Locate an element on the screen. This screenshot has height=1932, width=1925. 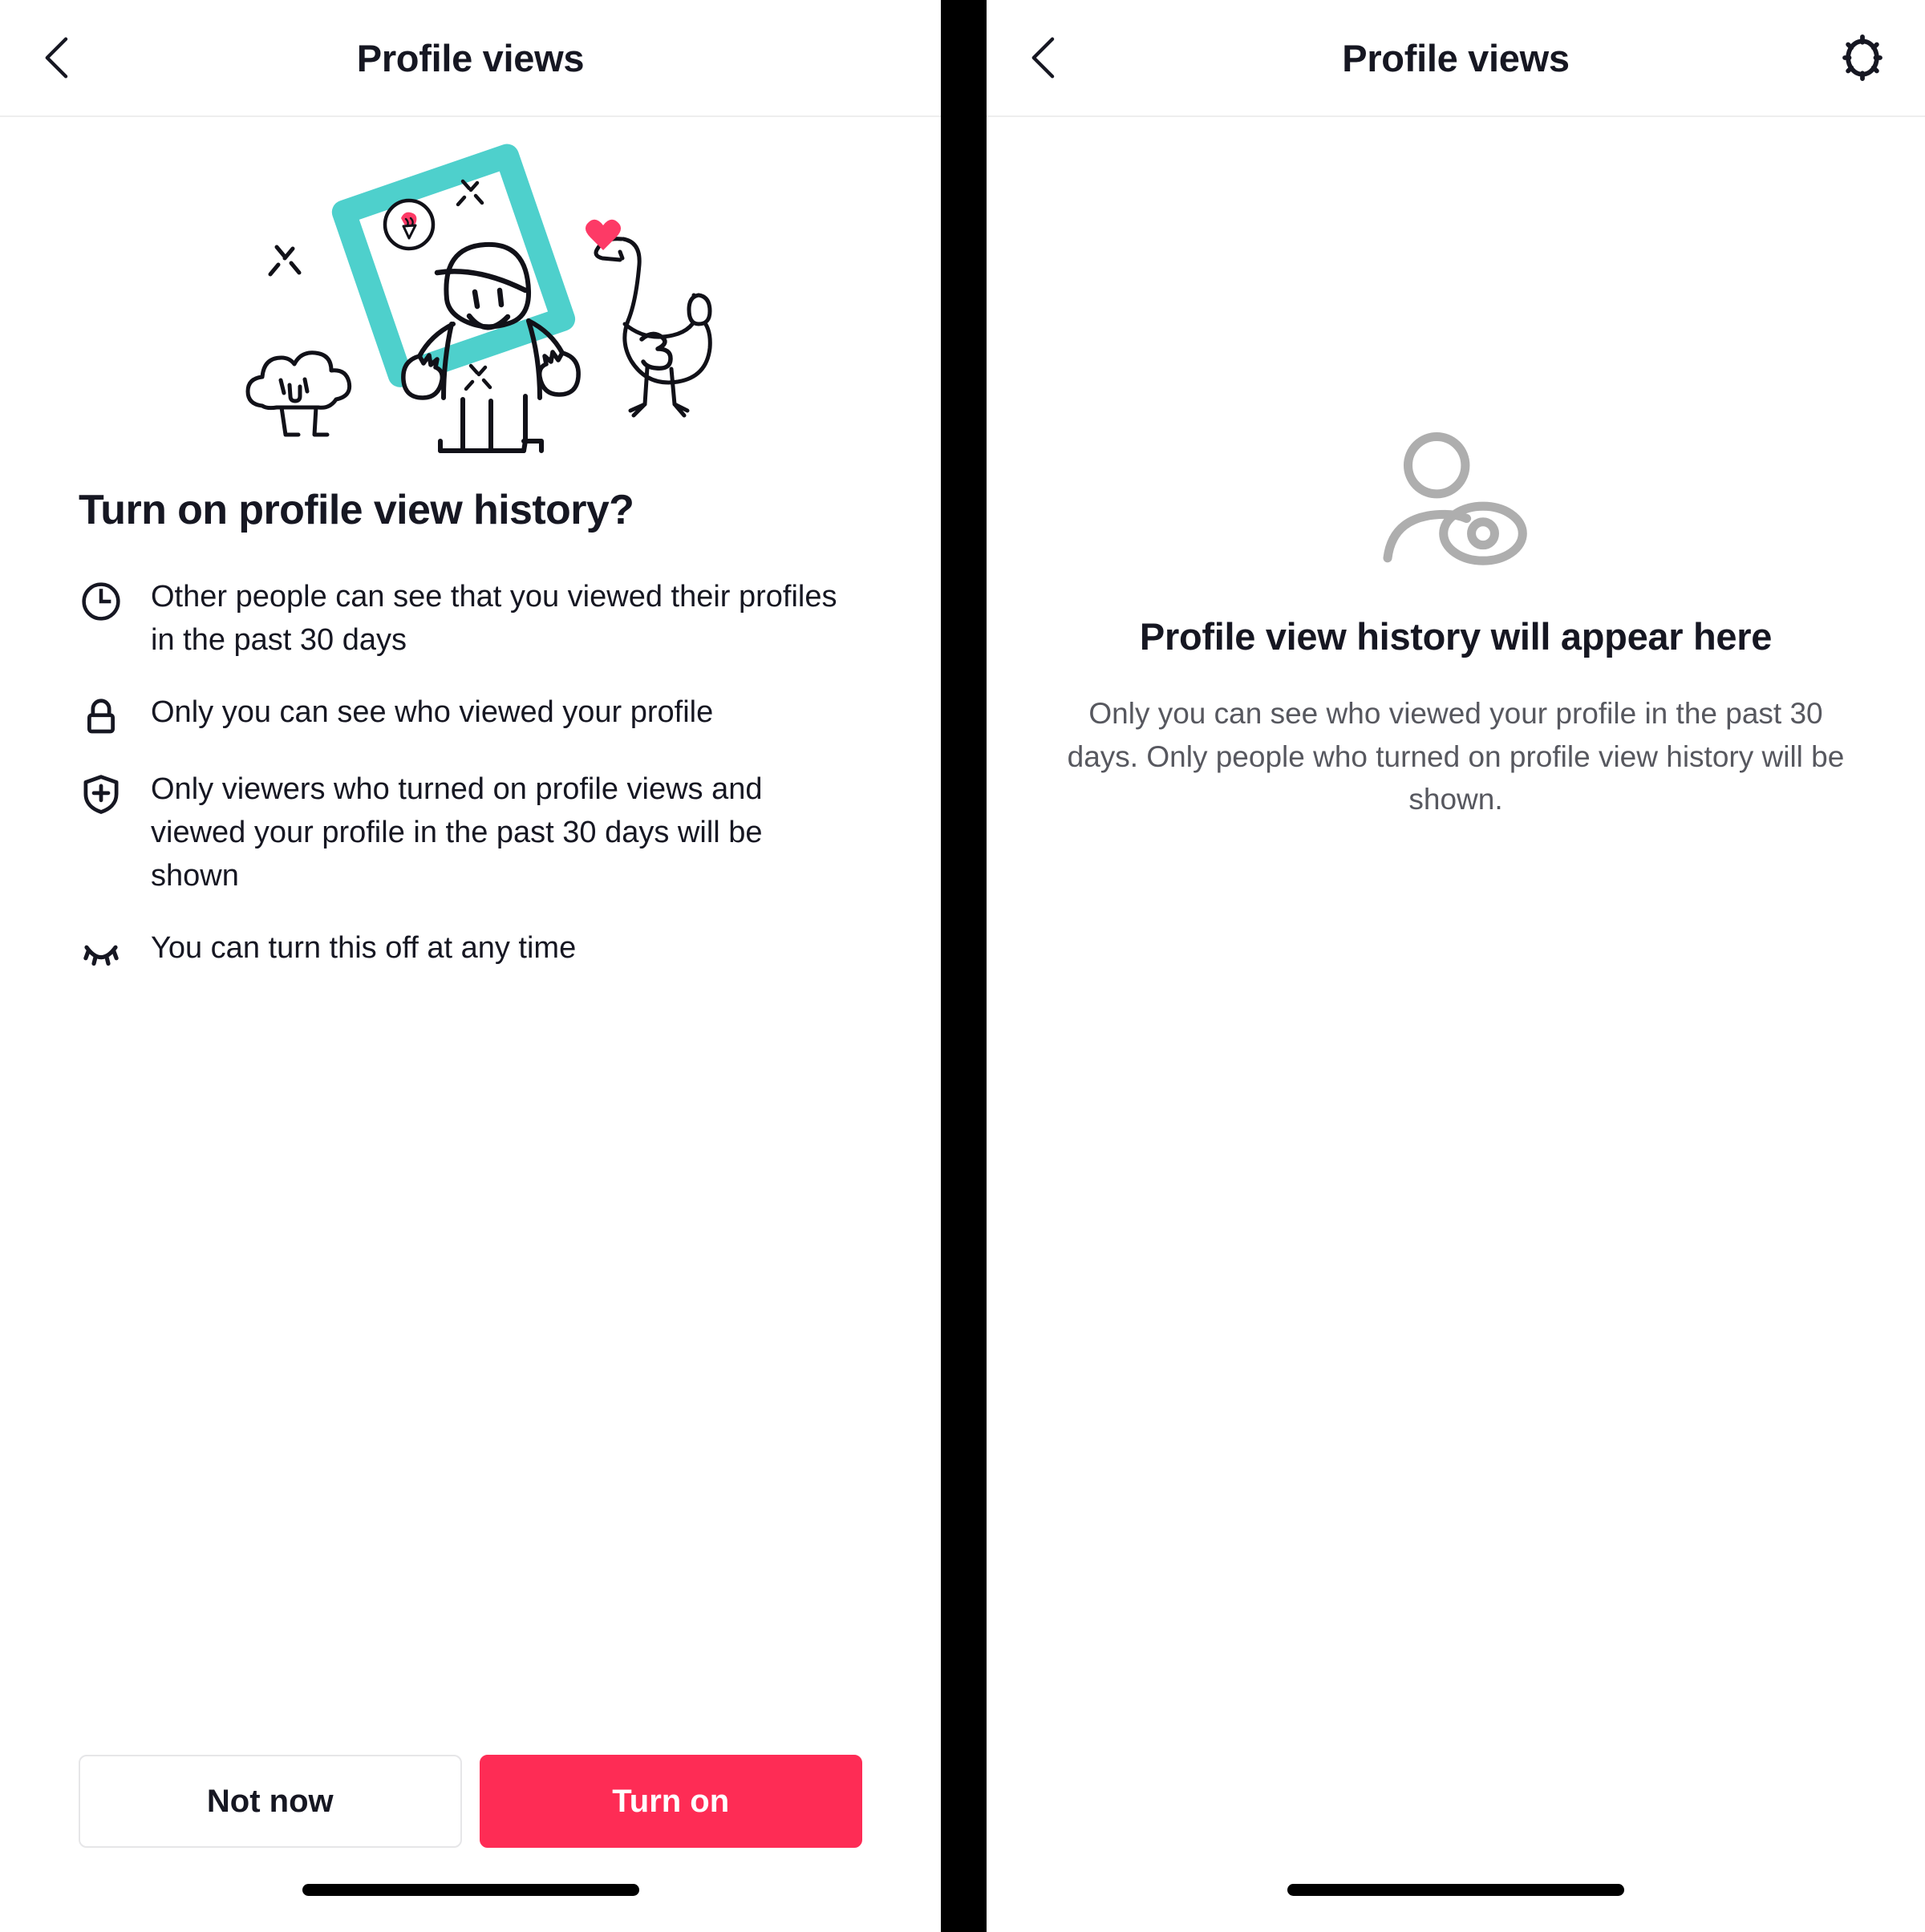
clock-icon is located at coordinates (101, 601).